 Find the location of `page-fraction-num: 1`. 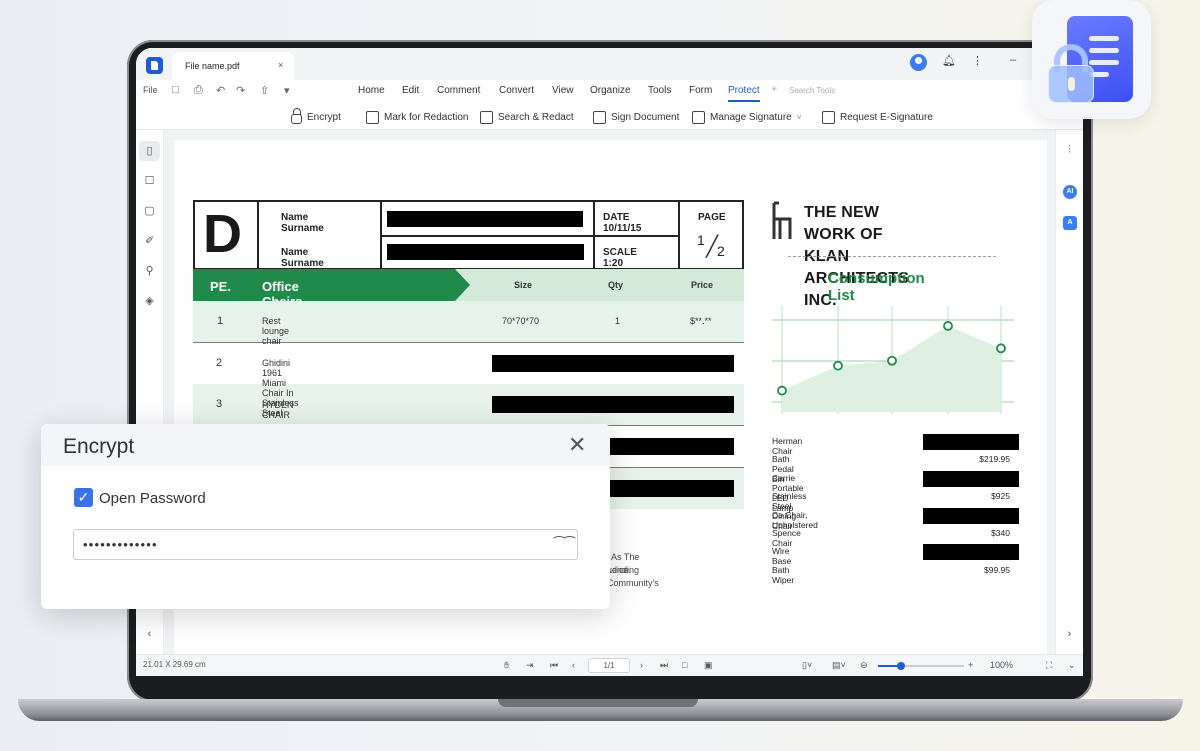

page-fraction-num: 1 is located at coordinates (701, 240).